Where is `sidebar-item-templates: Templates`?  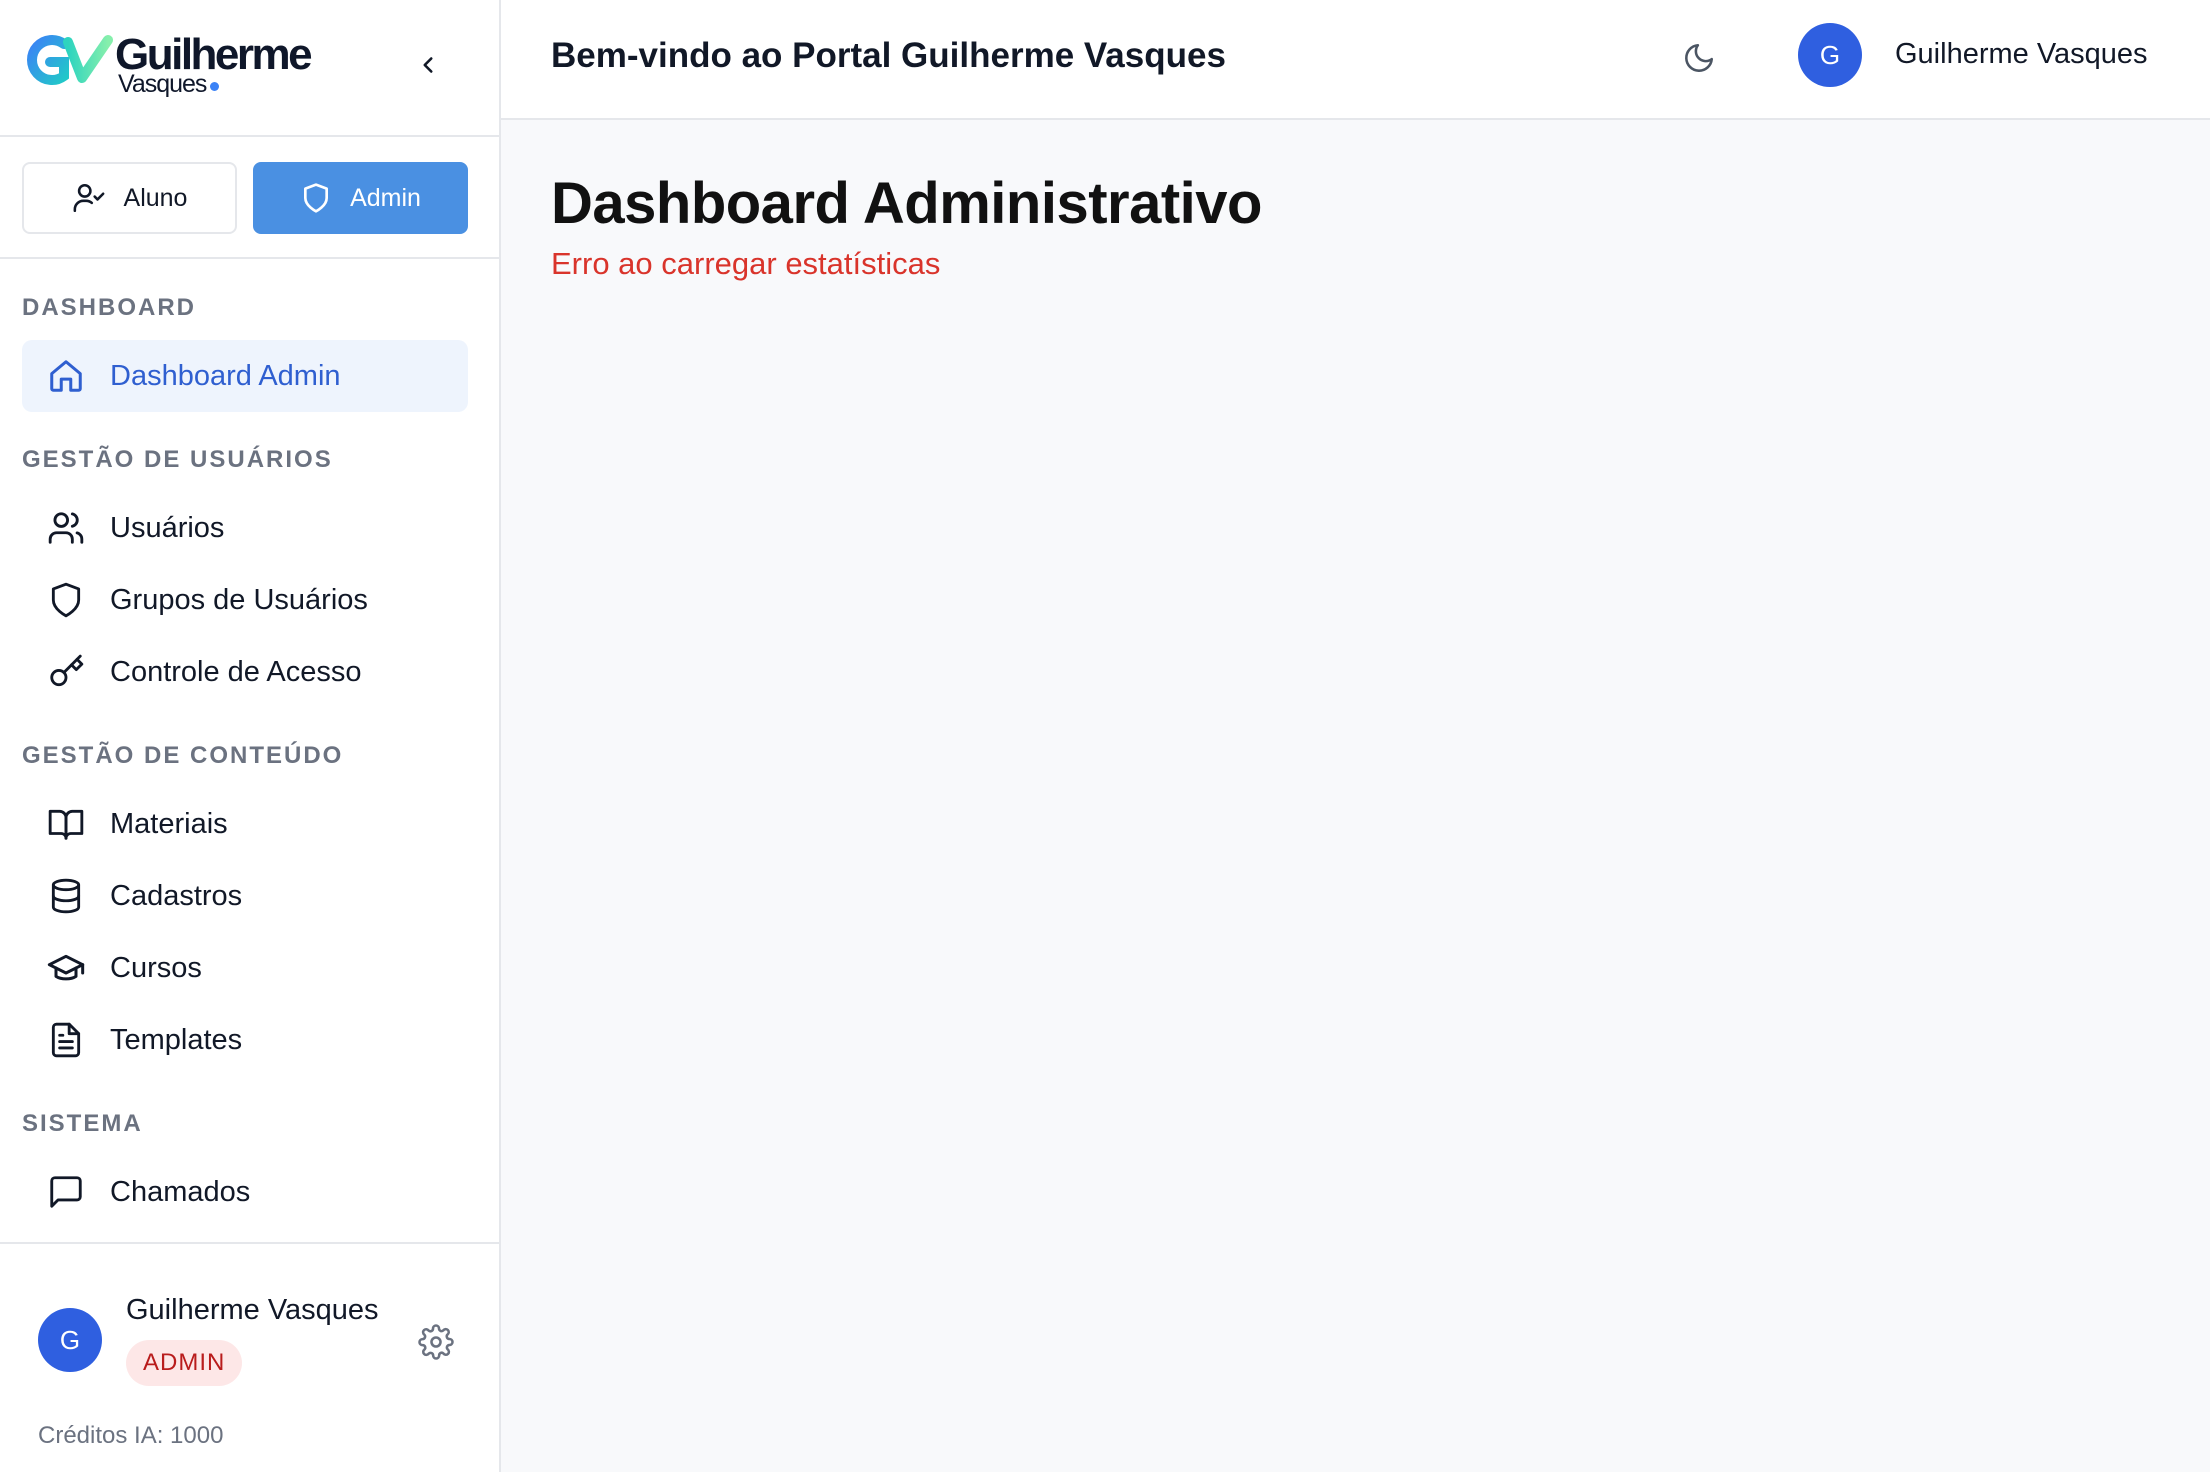
sidebar-item-templates: Templates is located at coordinates (245, 1040).